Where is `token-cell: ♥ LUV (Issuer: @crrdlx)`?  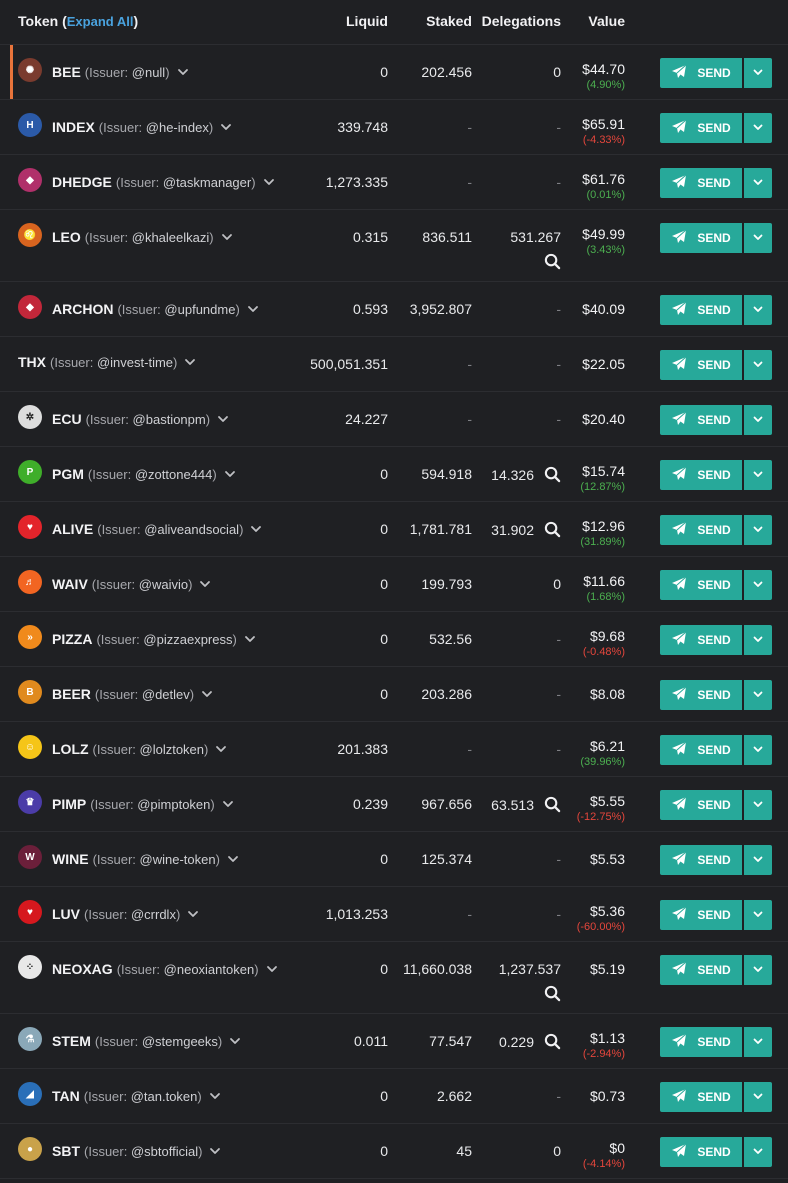
token-cell: ♥ LUV (Issuer: @crrdlx) is located at coordinates (109, 912).